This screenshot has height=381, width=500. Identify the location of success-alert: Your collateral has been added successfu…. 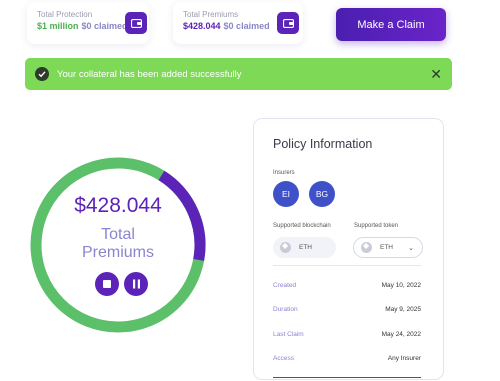
(238, 74).